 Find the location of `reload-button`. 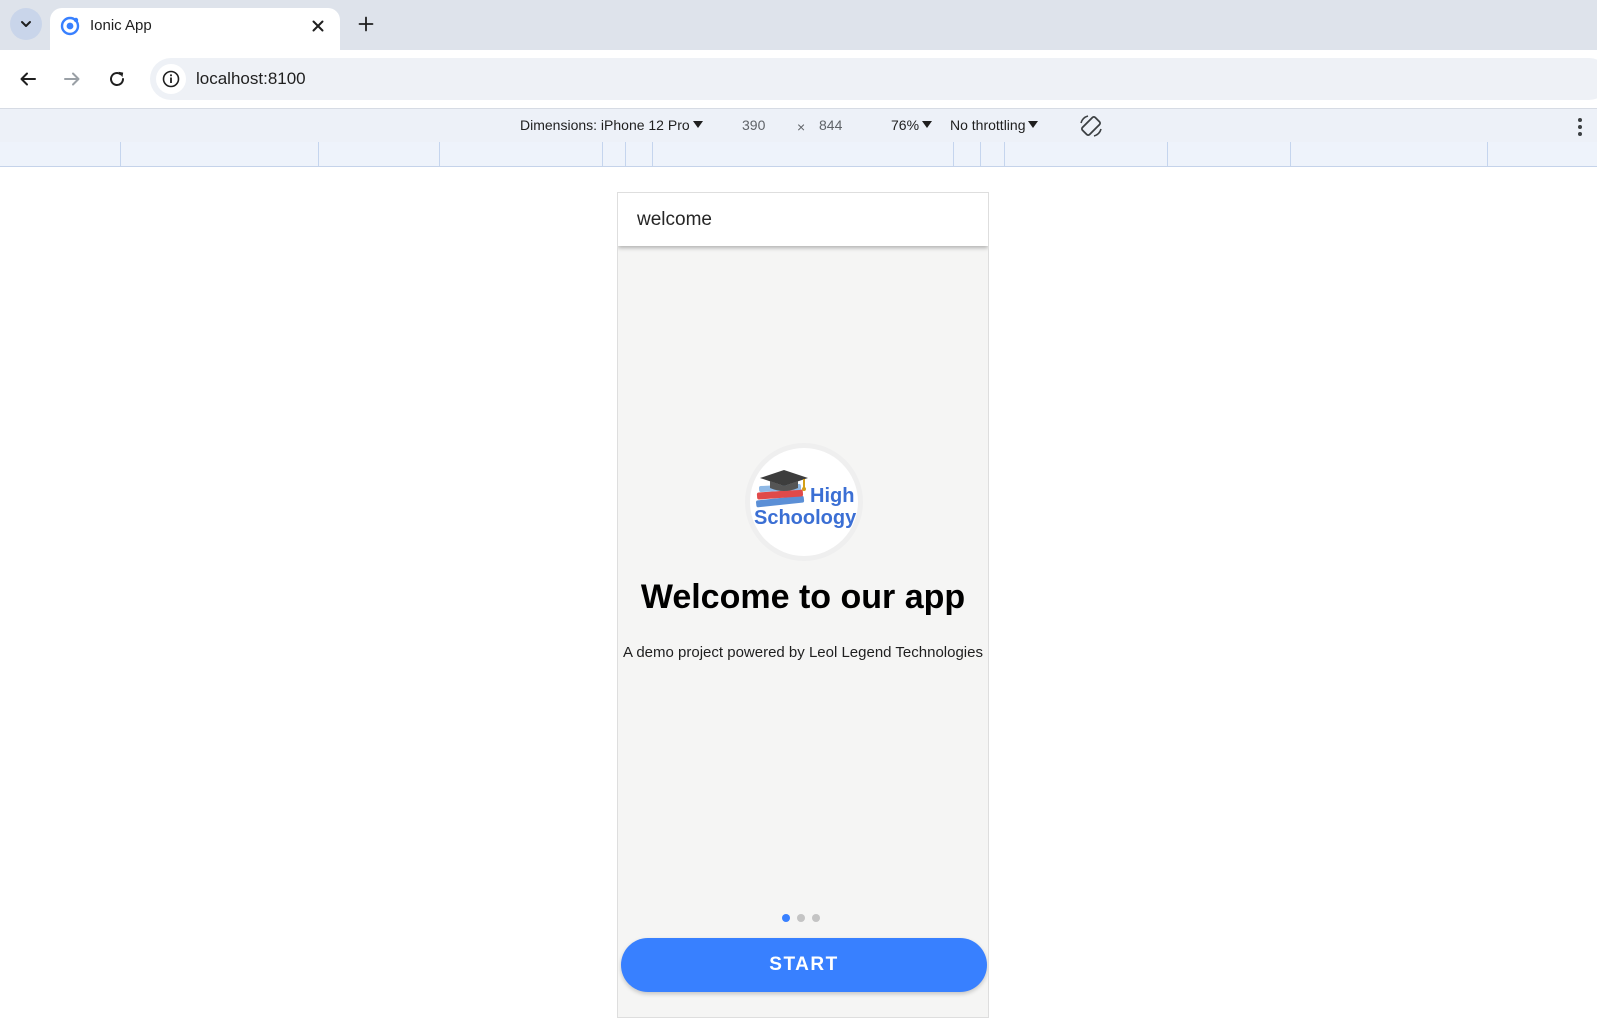

reload-button is located at coordinates (117, 79).